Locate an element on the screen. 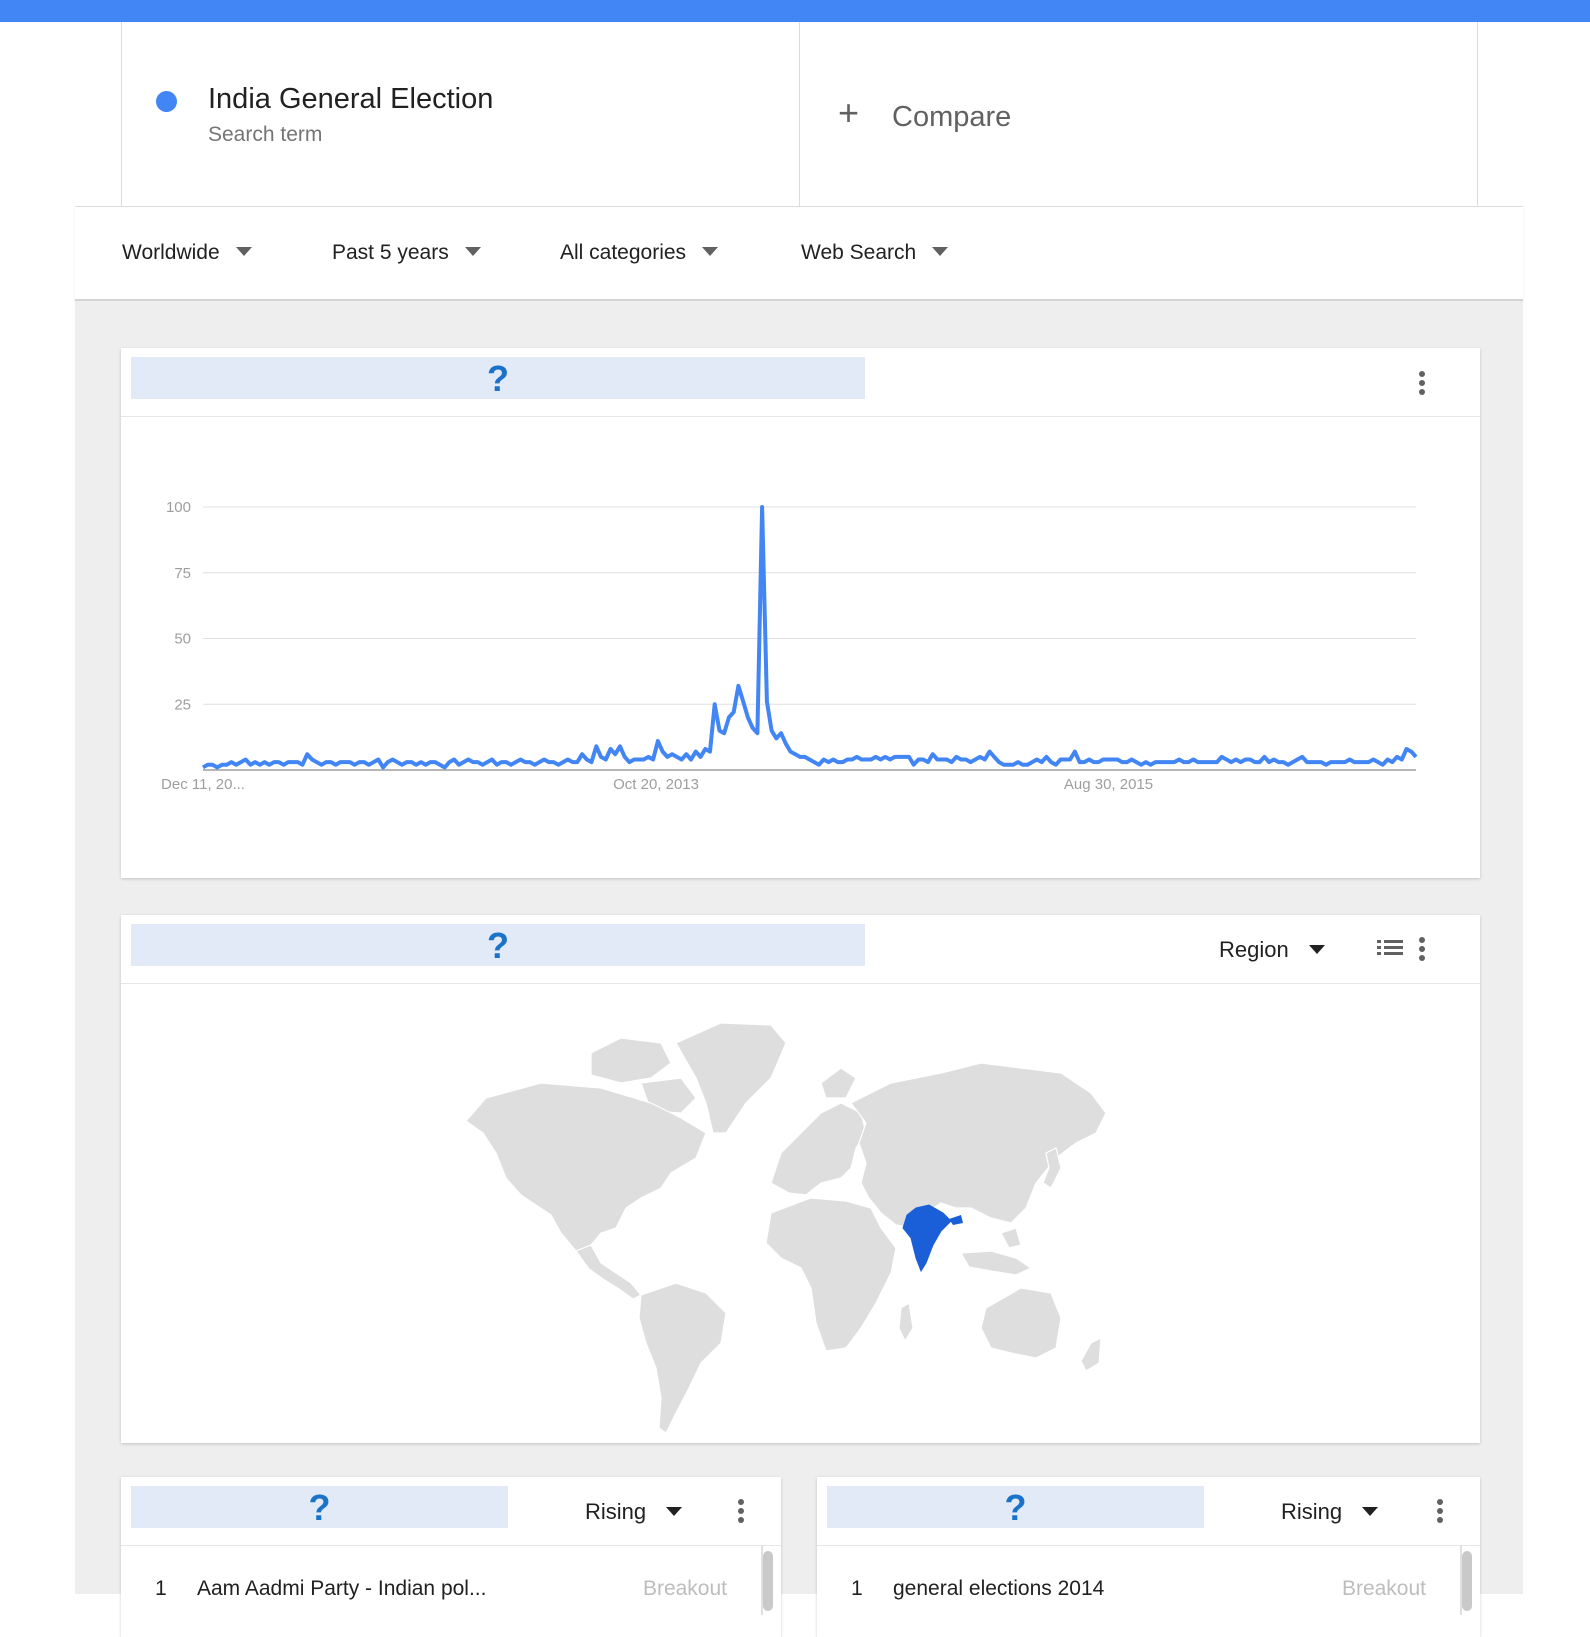  time-range-filter: Past 5 years is located at coordinates (406, 253).